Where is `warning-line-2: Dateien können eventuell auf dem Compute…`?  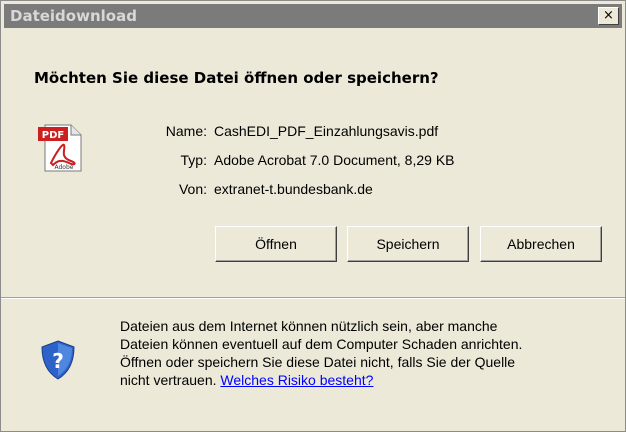
warning-line-2: Dateien können eventuell auf dem Compute… is located at coordinates (321, 344).